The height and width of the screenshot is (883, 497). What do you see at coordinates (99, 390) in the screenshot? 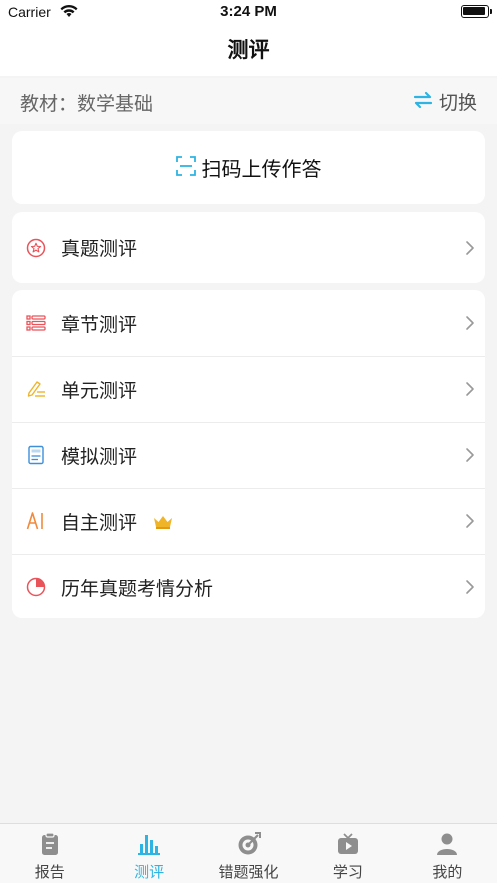
I see `menu-item-label: 单元测评` at bounding box center [99, 390].